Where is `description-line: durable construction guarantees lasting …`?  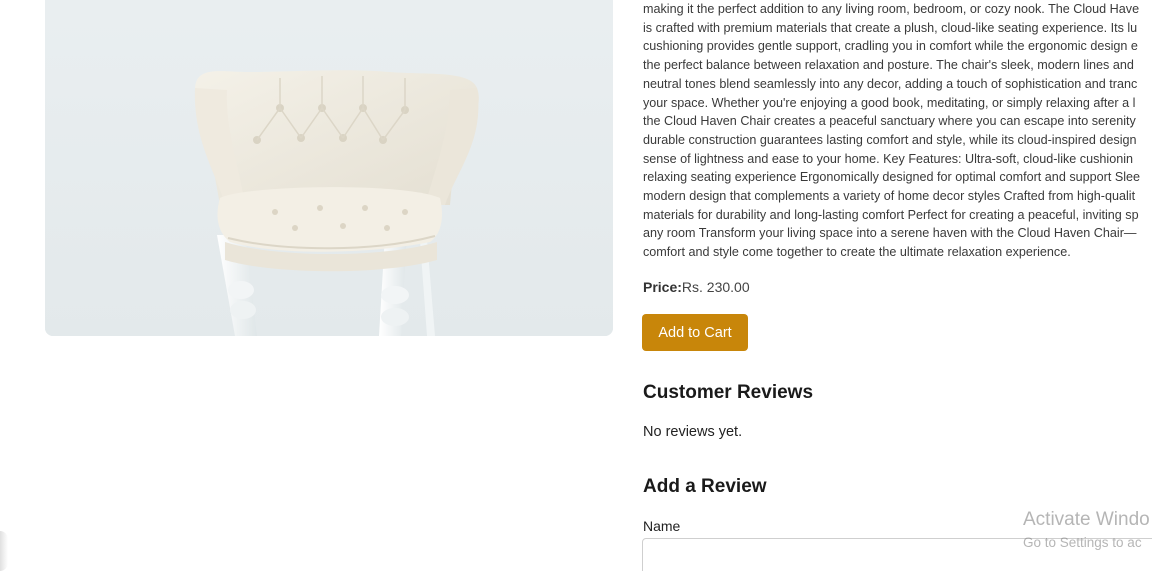 description-line: durable construction guarantees lasting … is located at coordinates (890, 139).